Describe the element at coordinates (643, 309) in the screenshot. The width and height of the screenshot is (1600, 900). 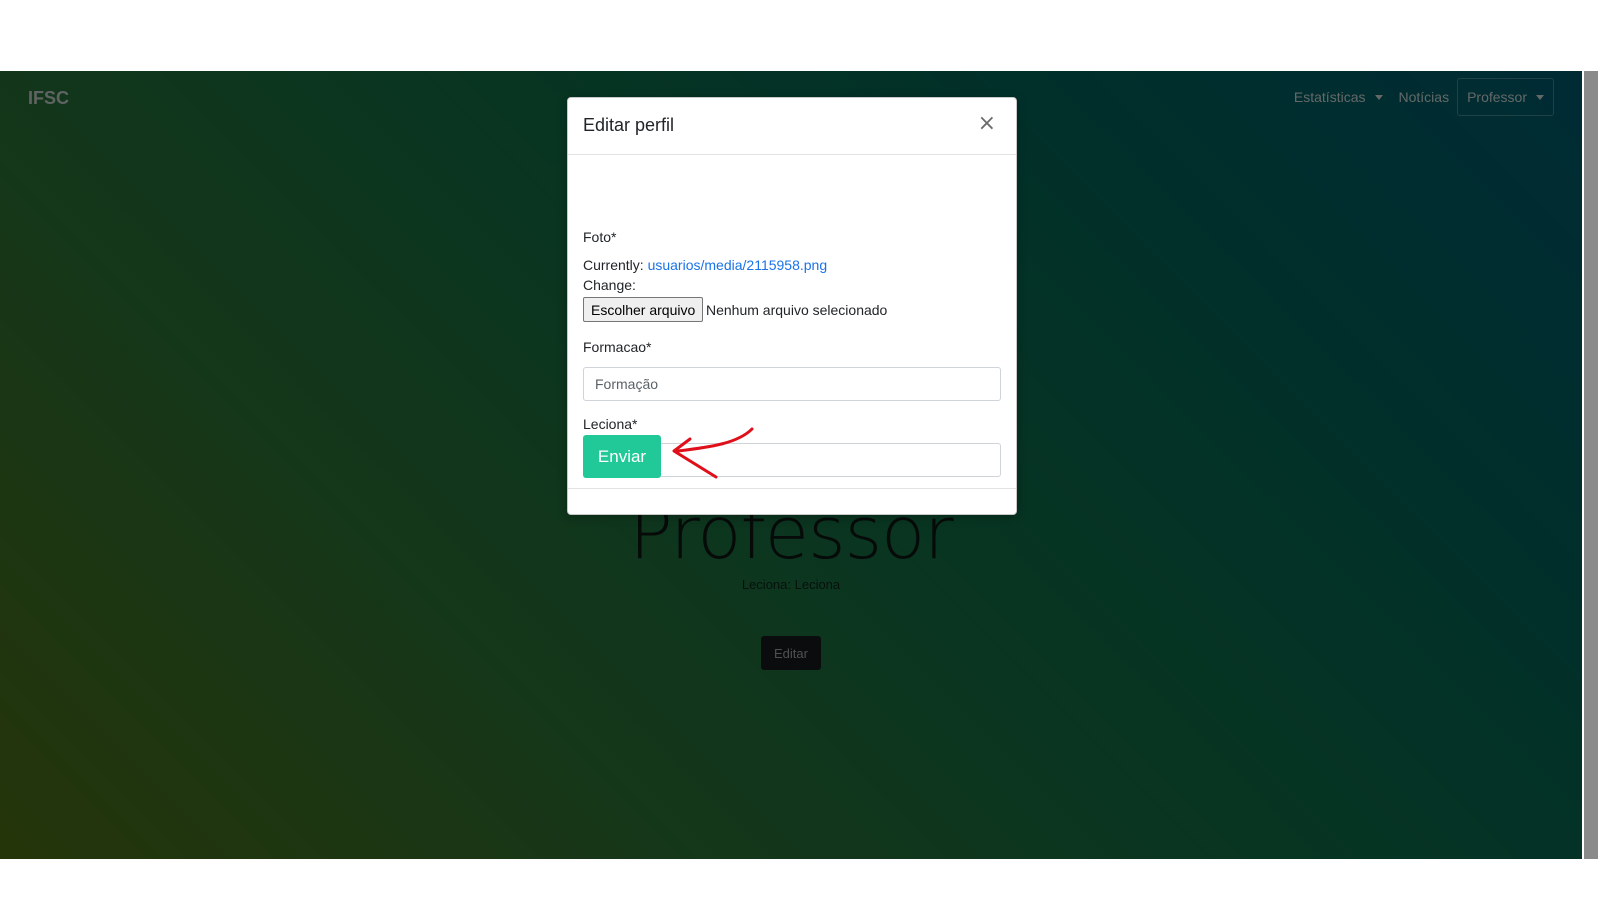
I see `choose-file-button: Escolher arquivo` at that location.